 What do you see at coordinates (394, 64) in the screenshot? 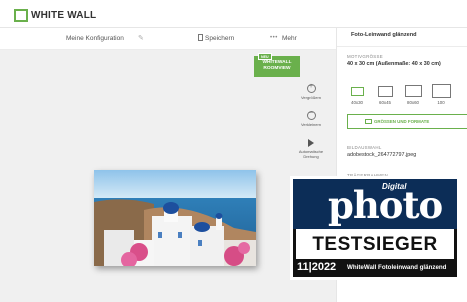
I see `size-value: 40 x 30 cm (Außenmaße: 40 x 30 cm)` at bounding box center [394, 64].